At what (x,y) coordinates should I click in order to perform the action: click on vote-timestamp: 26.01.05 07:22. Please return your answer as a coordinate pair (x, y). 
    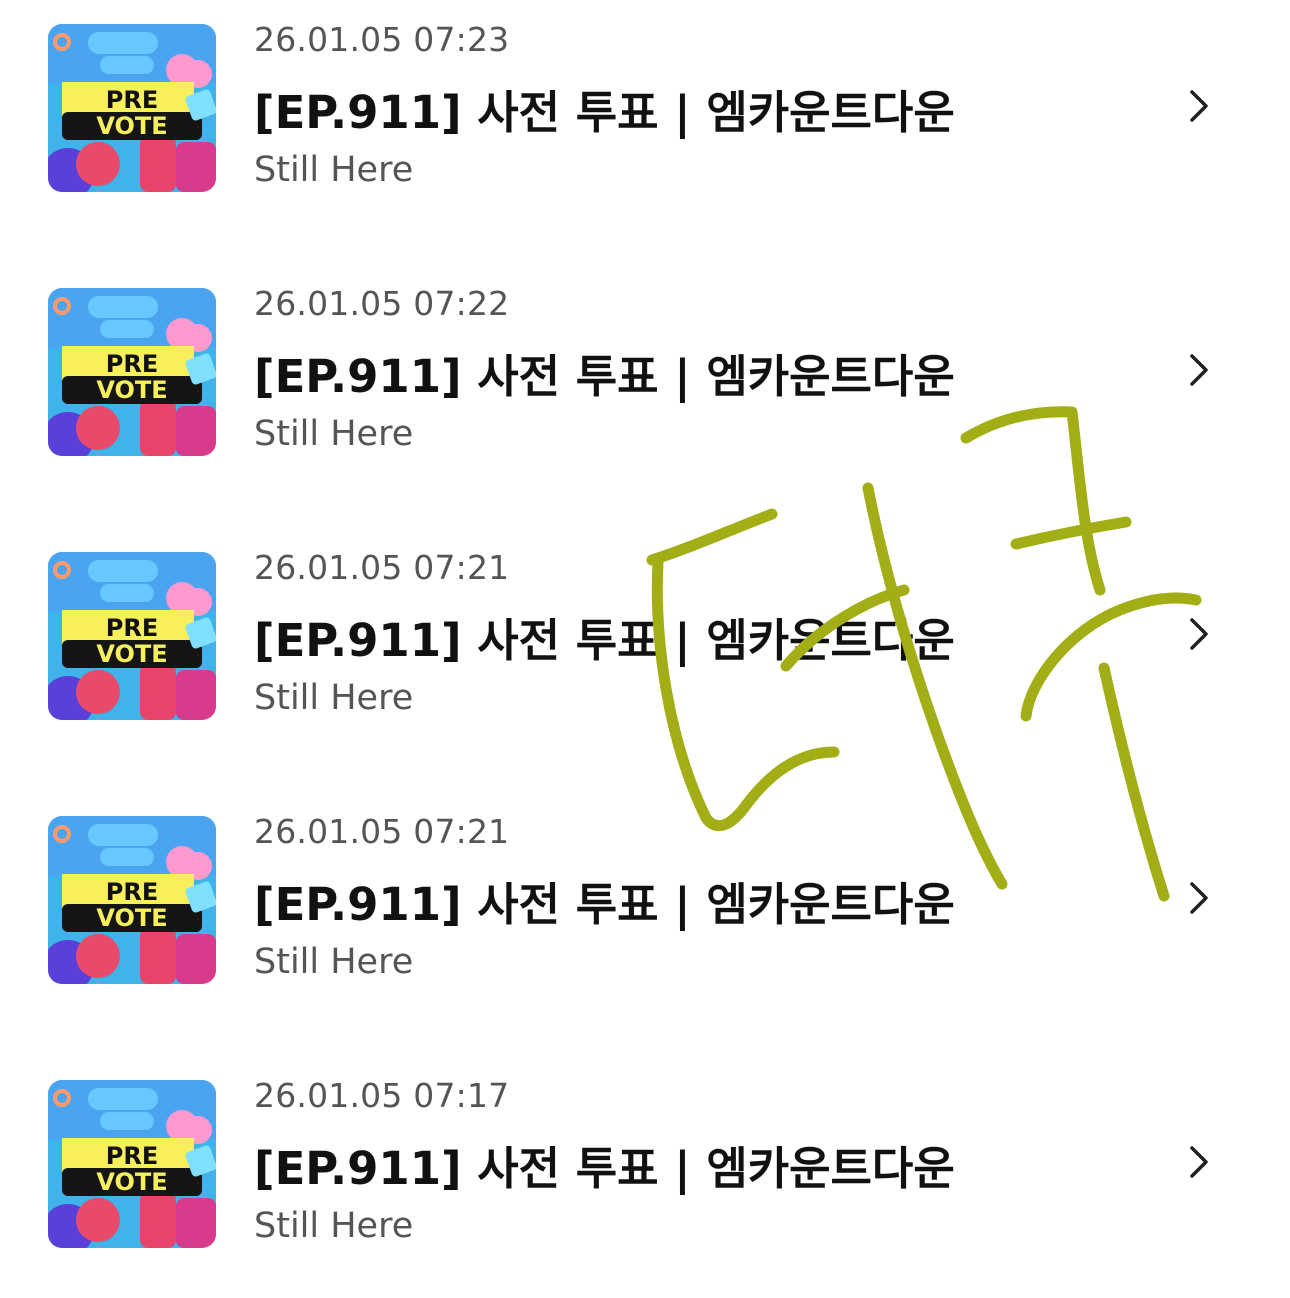
    Looking at the image, I should click on (382, 303).